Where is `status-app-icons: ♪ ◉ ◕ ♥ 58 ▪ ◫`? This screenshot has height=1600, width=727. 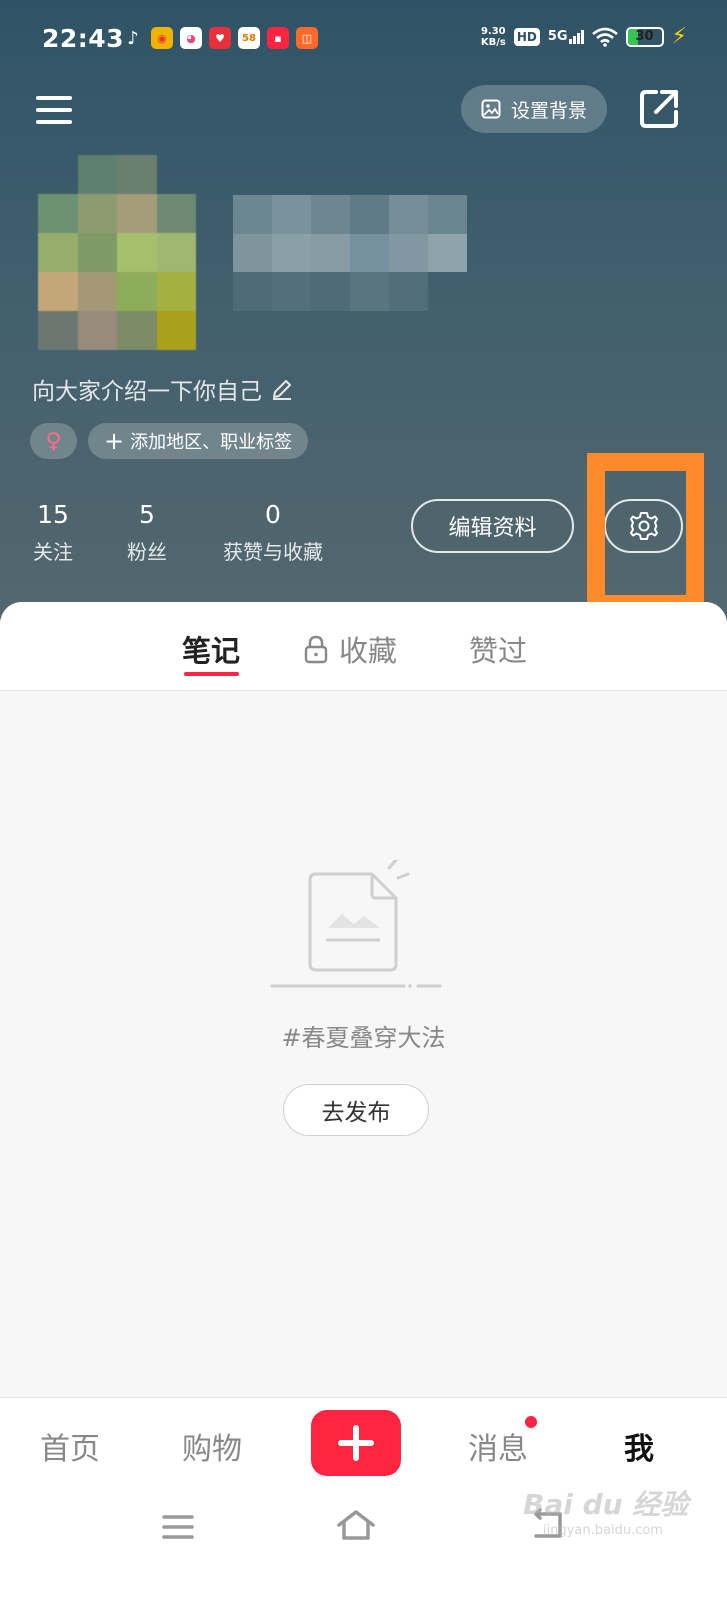
status-app-icons: ♪ ◉ ◕ ♥ 58 ▪ ◫ is located at coordinates (220, 38).